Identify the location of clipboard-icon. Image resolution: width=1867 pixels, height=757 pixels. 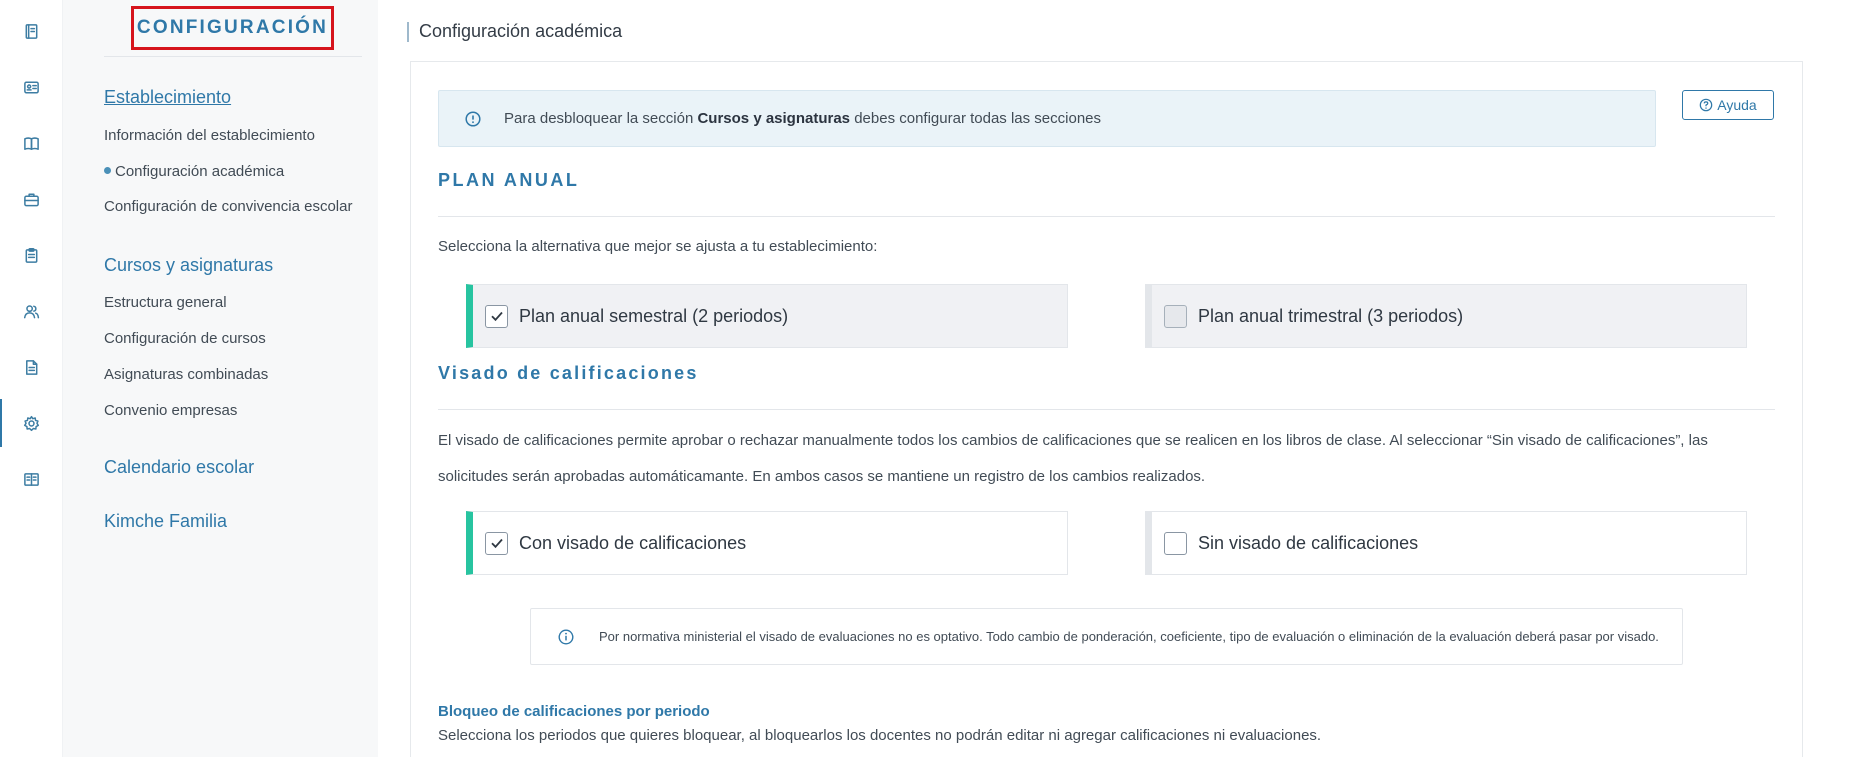
(31, 255).